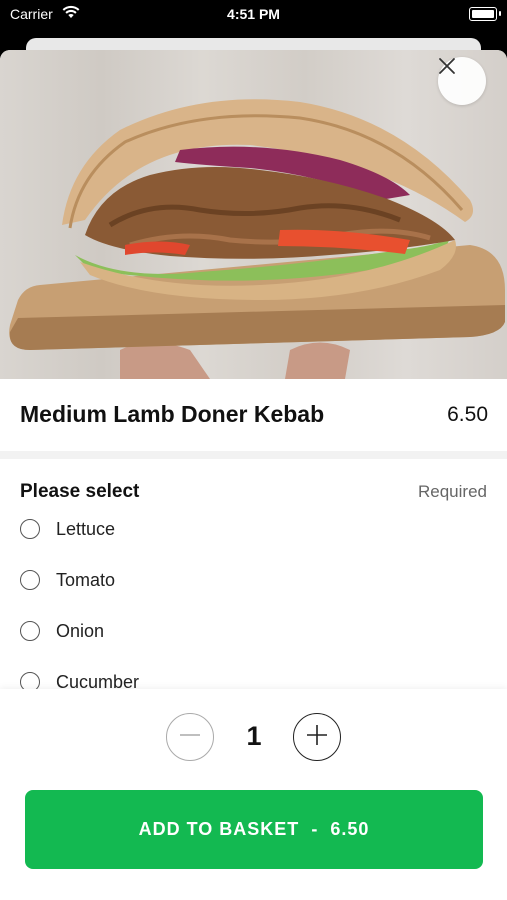 This screenshot has width=507, height=900. I want to click on option-label: Cucumber, so click(98, 680).